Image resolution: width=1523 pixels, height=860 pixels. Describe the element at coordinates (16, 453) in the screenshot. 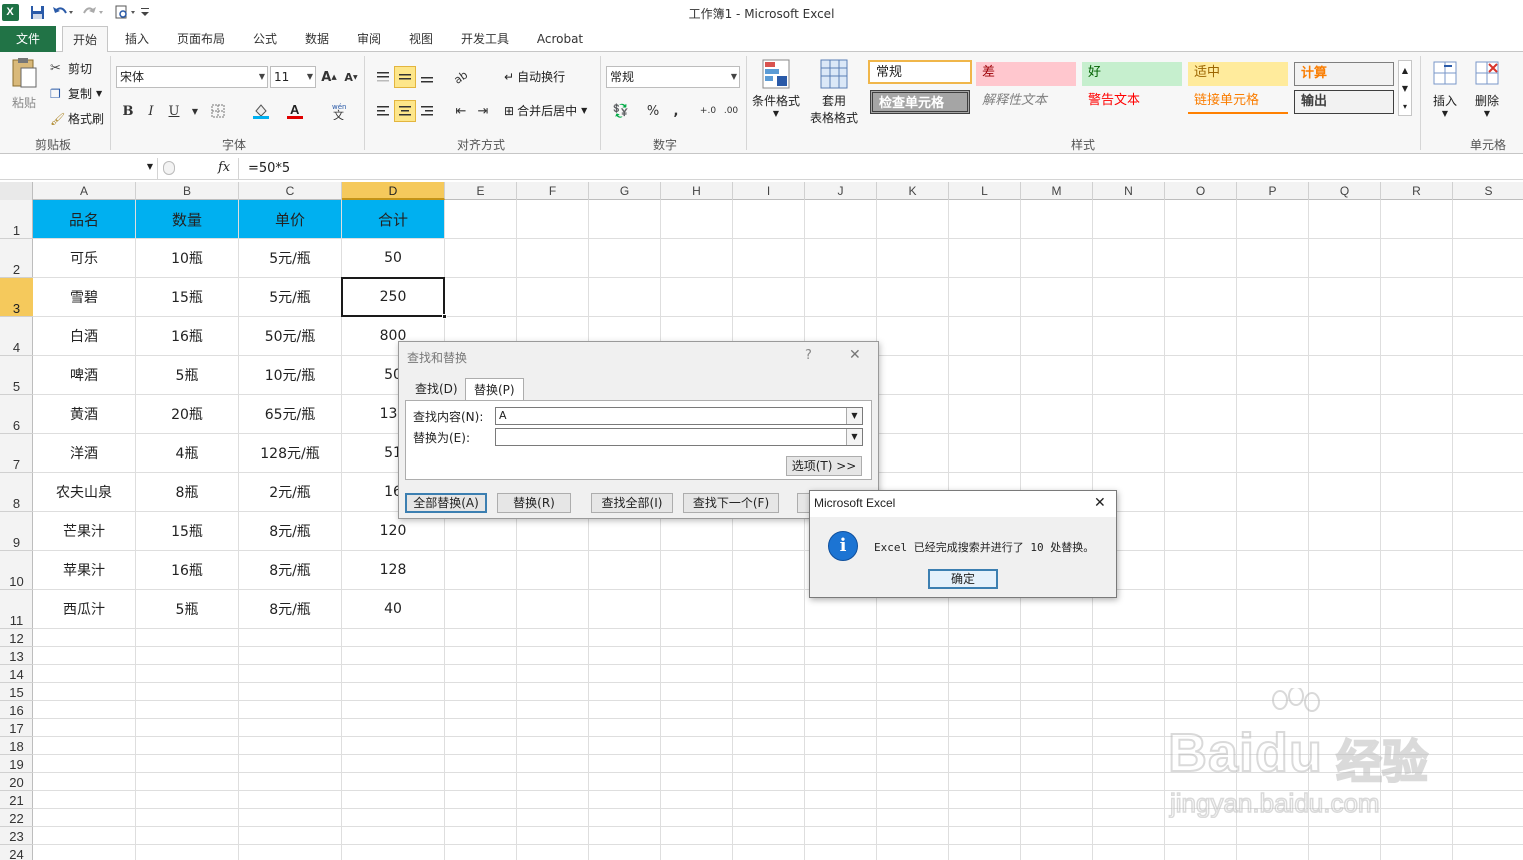

I see `row-header-7: 7` at that location.